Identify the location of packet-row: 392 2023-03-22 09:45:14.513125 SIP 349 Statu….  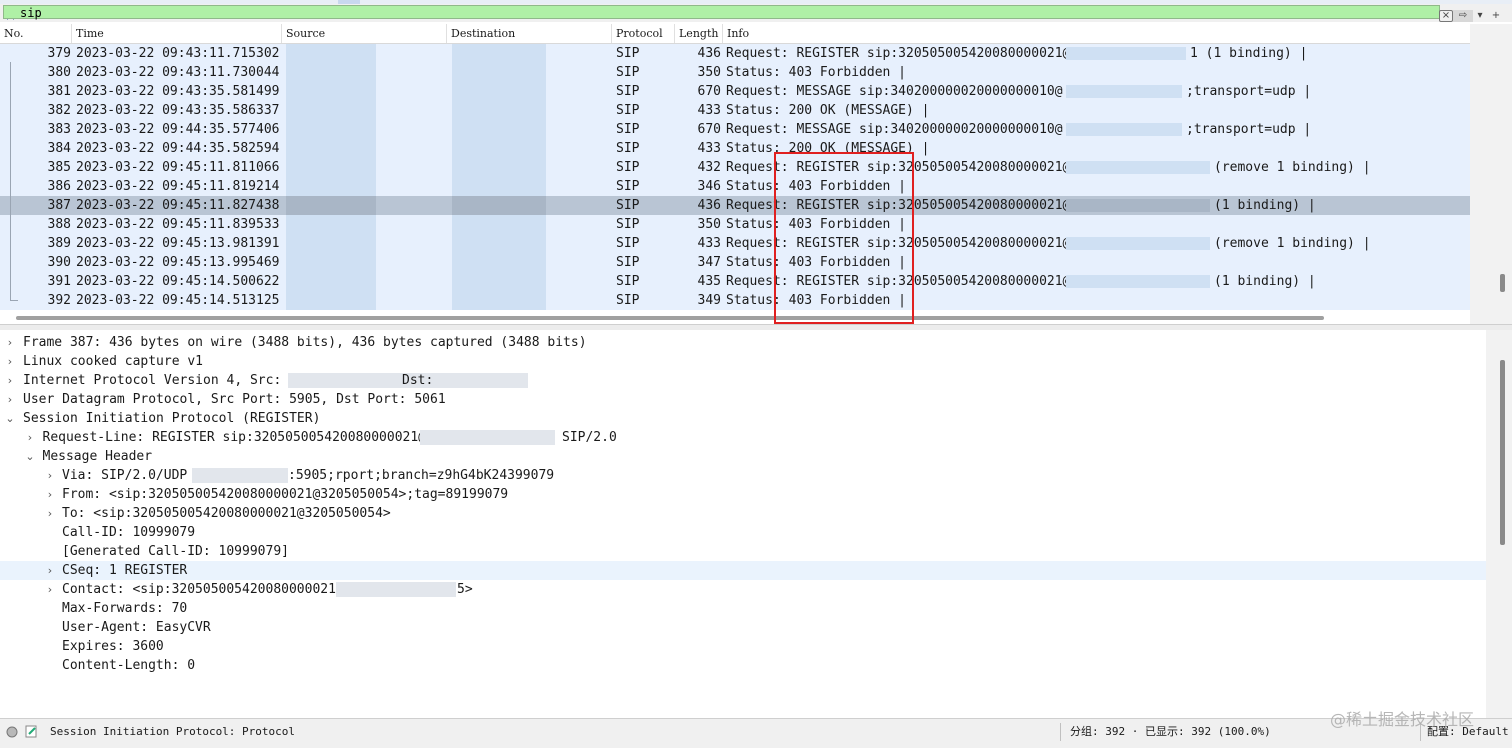
(735, 300).